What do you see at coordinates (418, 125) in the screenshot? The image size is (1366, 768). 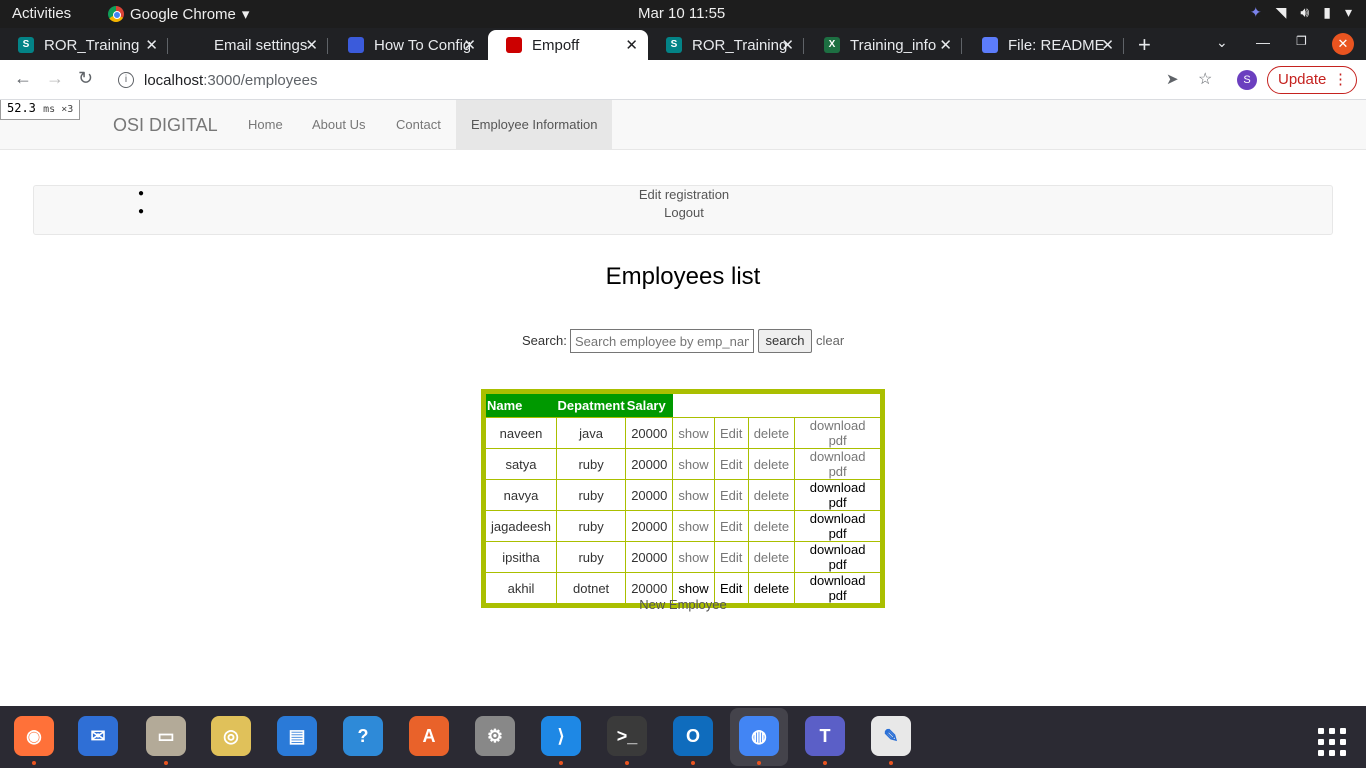 I see `nav-contact: Contact` at bounding box center [418, 125].